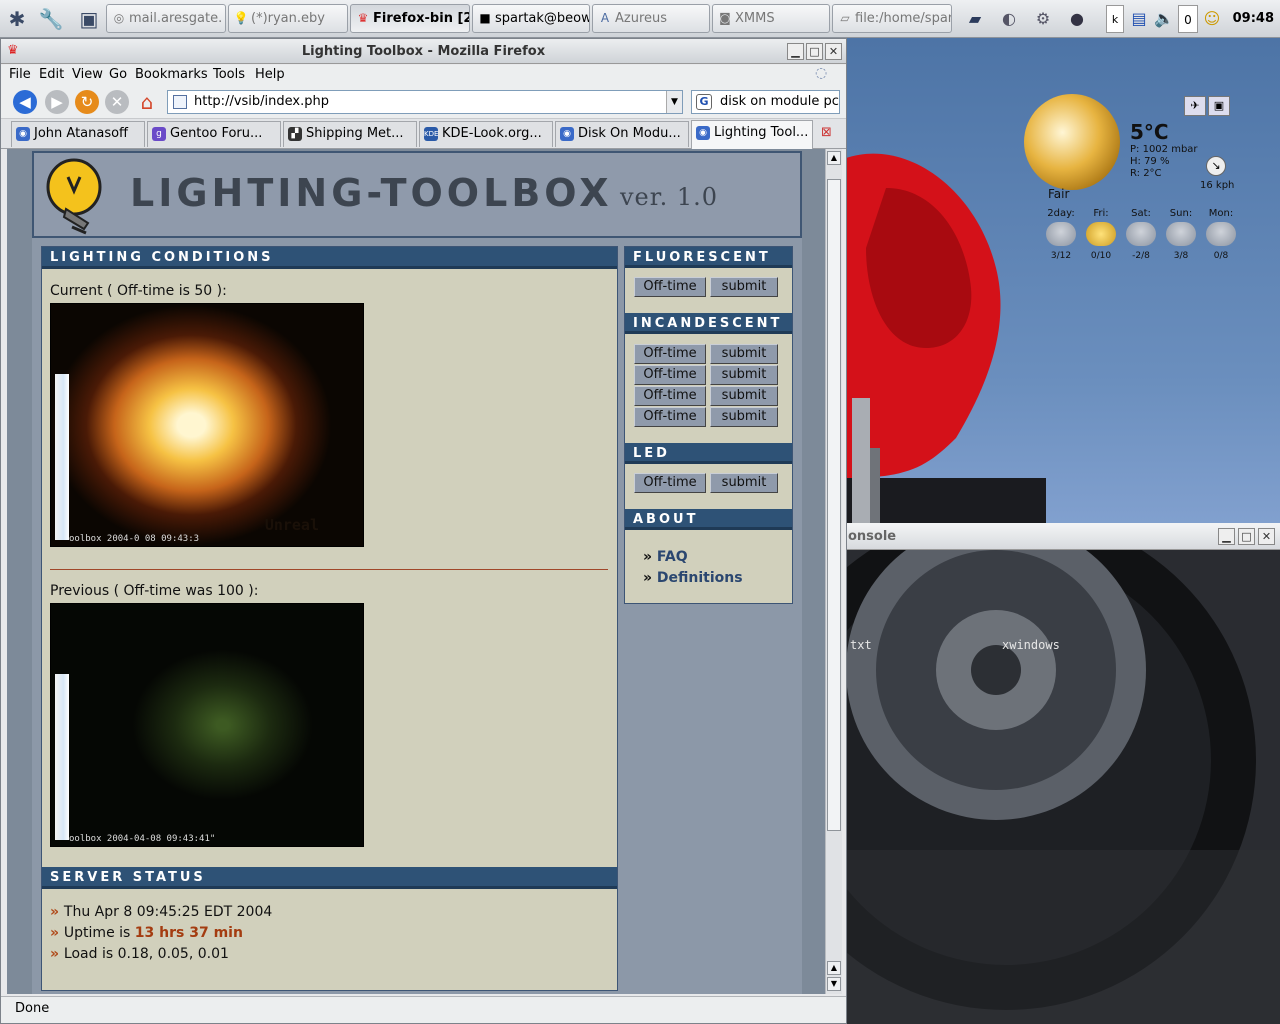  Describe the element at coordinates (845, 18) in the screenshot. I see `folder-icon: ▱` at that location.